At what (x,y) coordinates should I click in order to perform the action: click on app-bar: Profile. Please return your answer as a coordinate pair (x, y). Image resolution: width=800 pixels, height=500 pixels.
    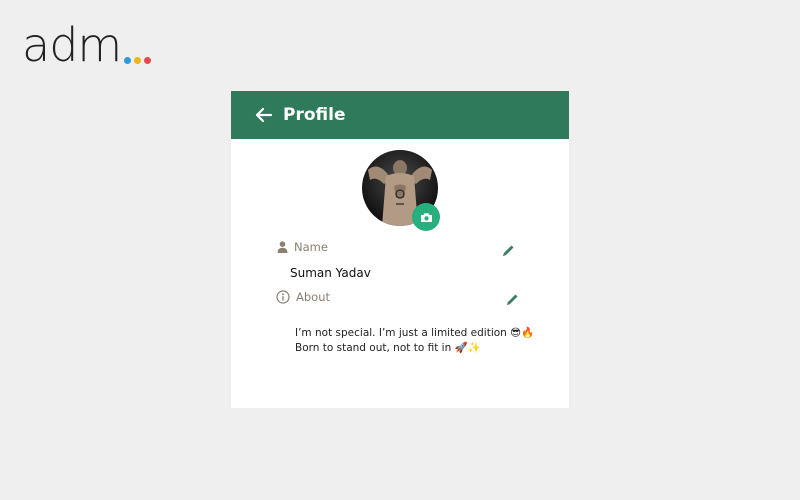
    Looking at the image, I should click on (400, 115).